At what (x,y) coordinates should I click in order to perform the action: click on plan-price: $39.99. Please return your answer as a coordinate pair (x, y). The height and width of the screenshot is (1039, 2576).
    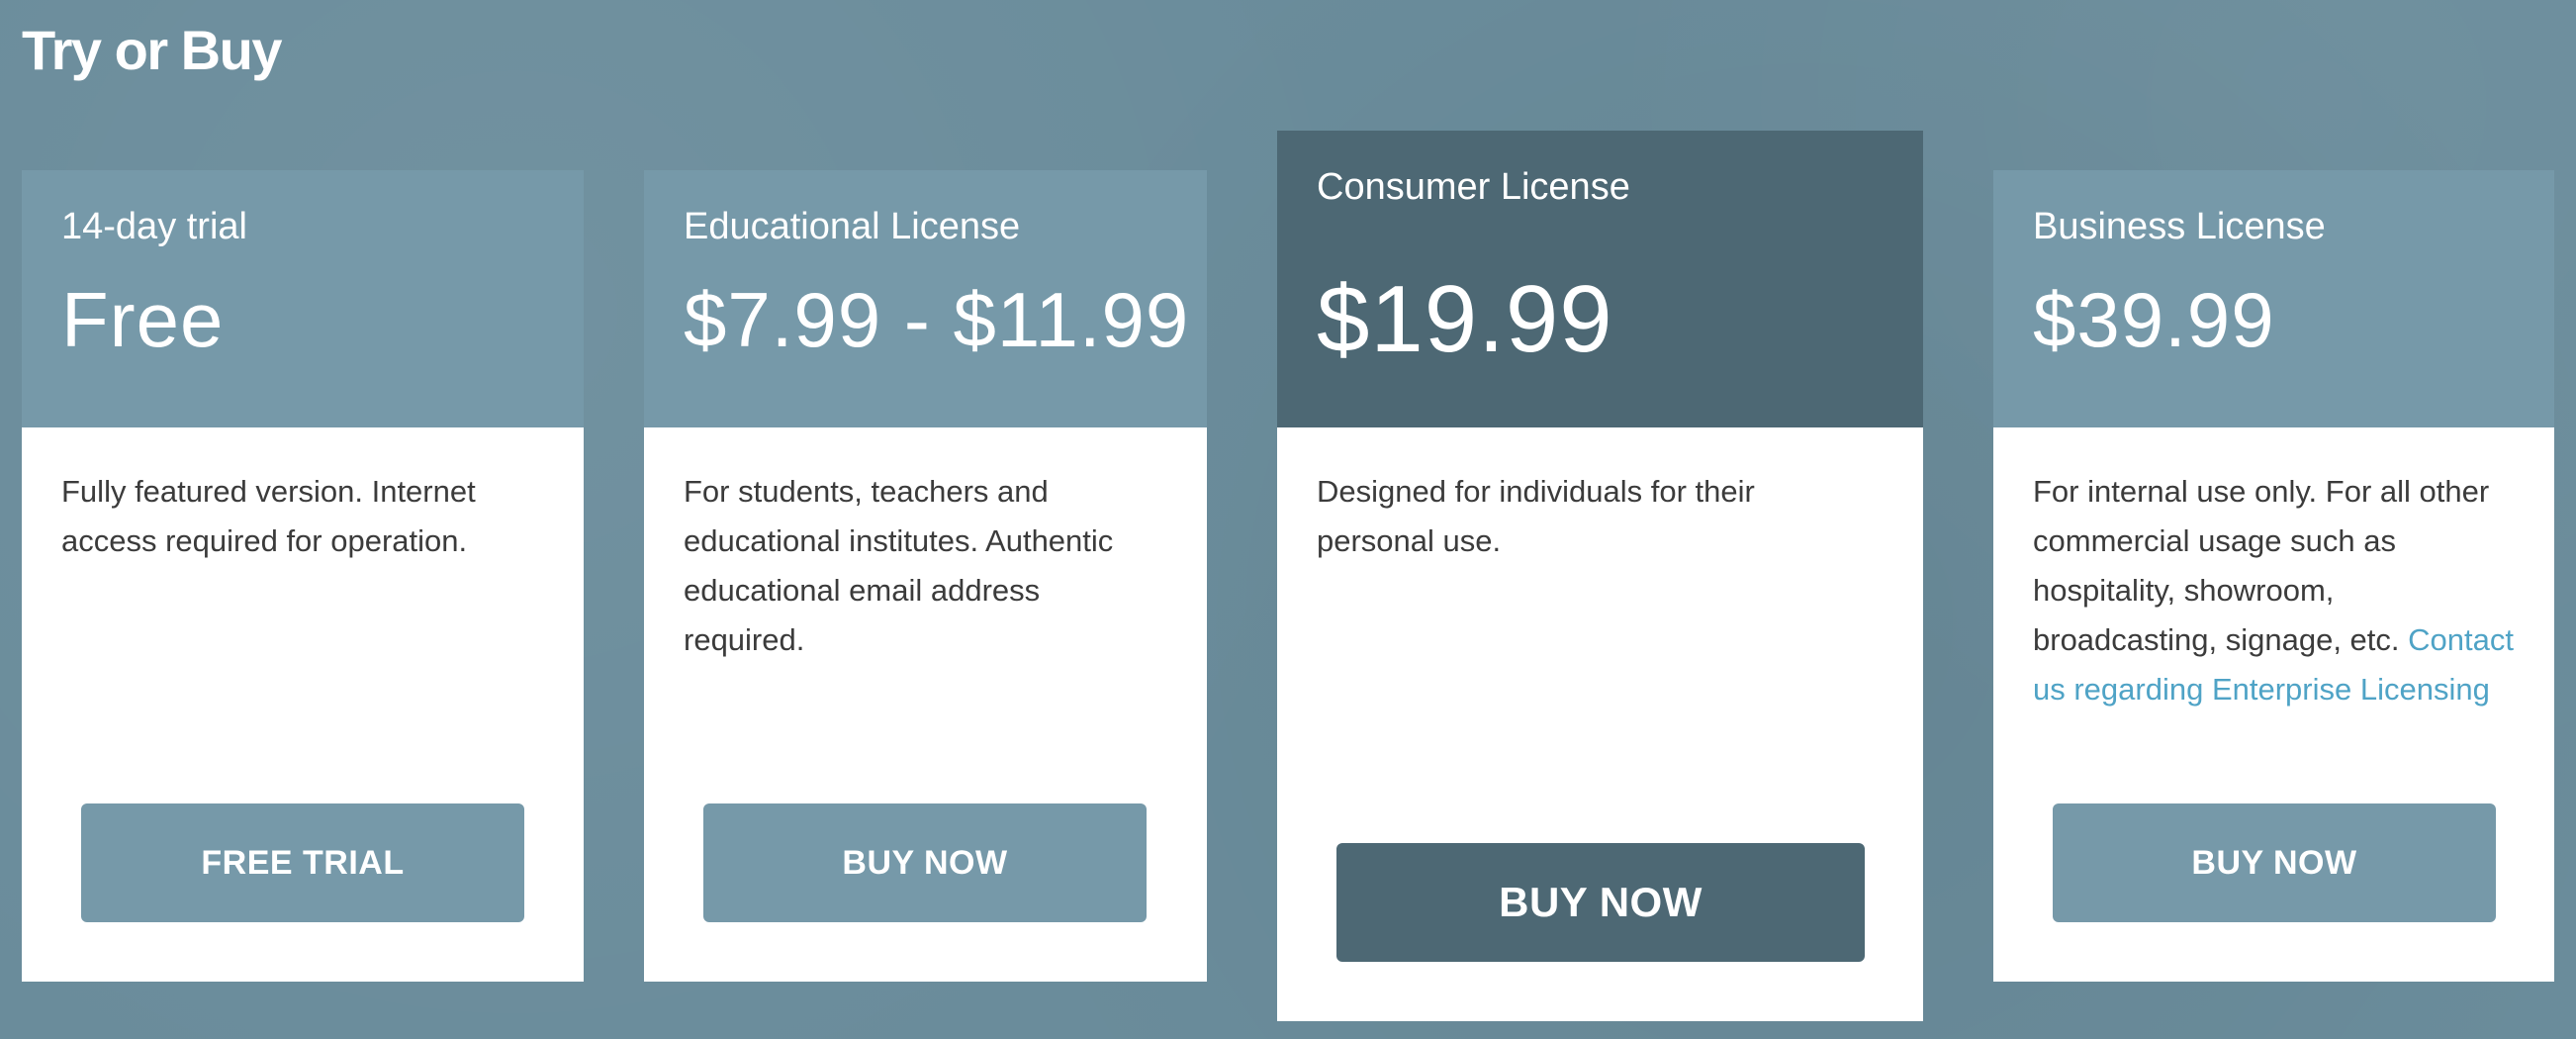
    Looking at the image, I should click on (2154, 319).